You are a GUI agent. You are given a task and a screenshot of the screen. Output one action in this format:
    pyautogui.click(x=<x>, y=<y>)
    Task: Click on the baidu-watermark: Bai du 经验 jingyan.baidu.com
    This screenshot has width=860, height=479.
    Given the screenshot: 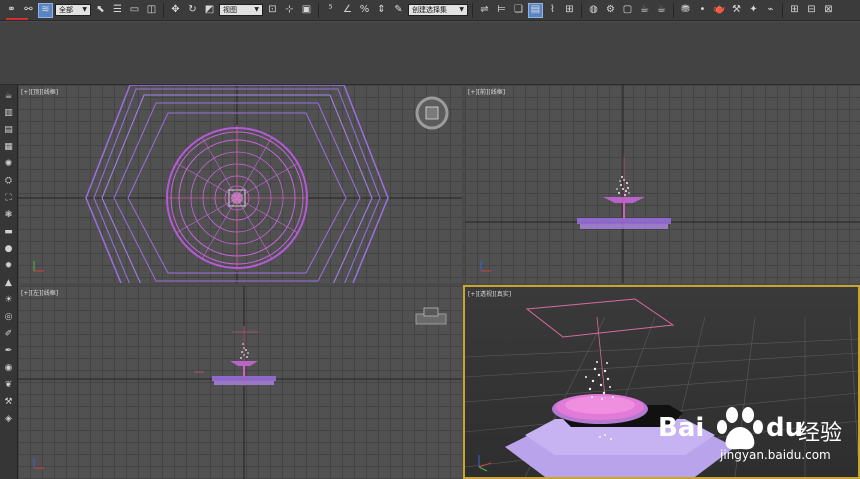 What is the action you would take?
    pyautogui.click(x=753, y=433)
    